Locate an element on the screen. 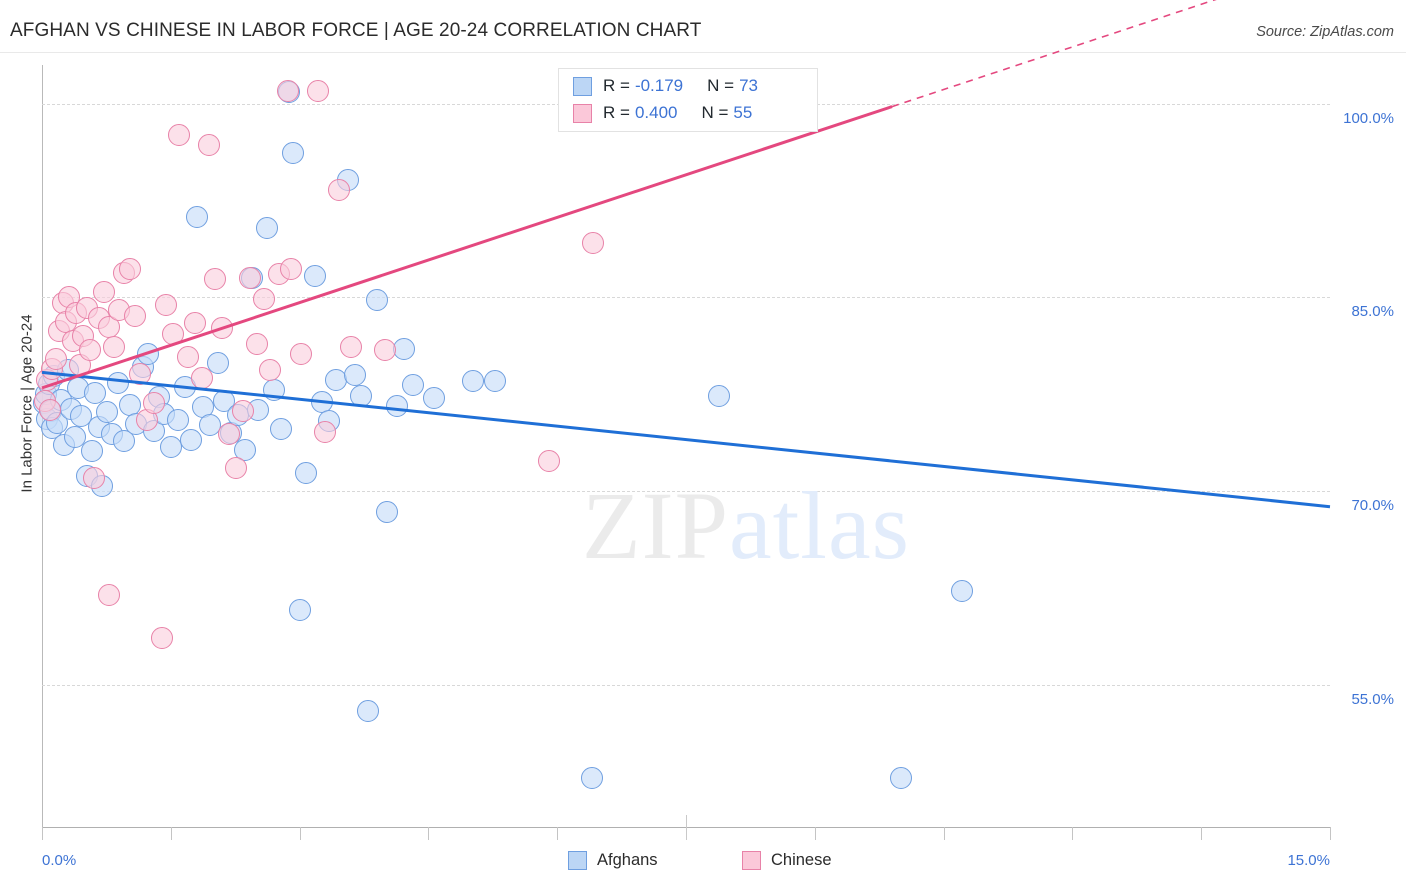 This screenshot has height=892, width=1406. series-swatch-chinese is located at coordinates (751, 860).